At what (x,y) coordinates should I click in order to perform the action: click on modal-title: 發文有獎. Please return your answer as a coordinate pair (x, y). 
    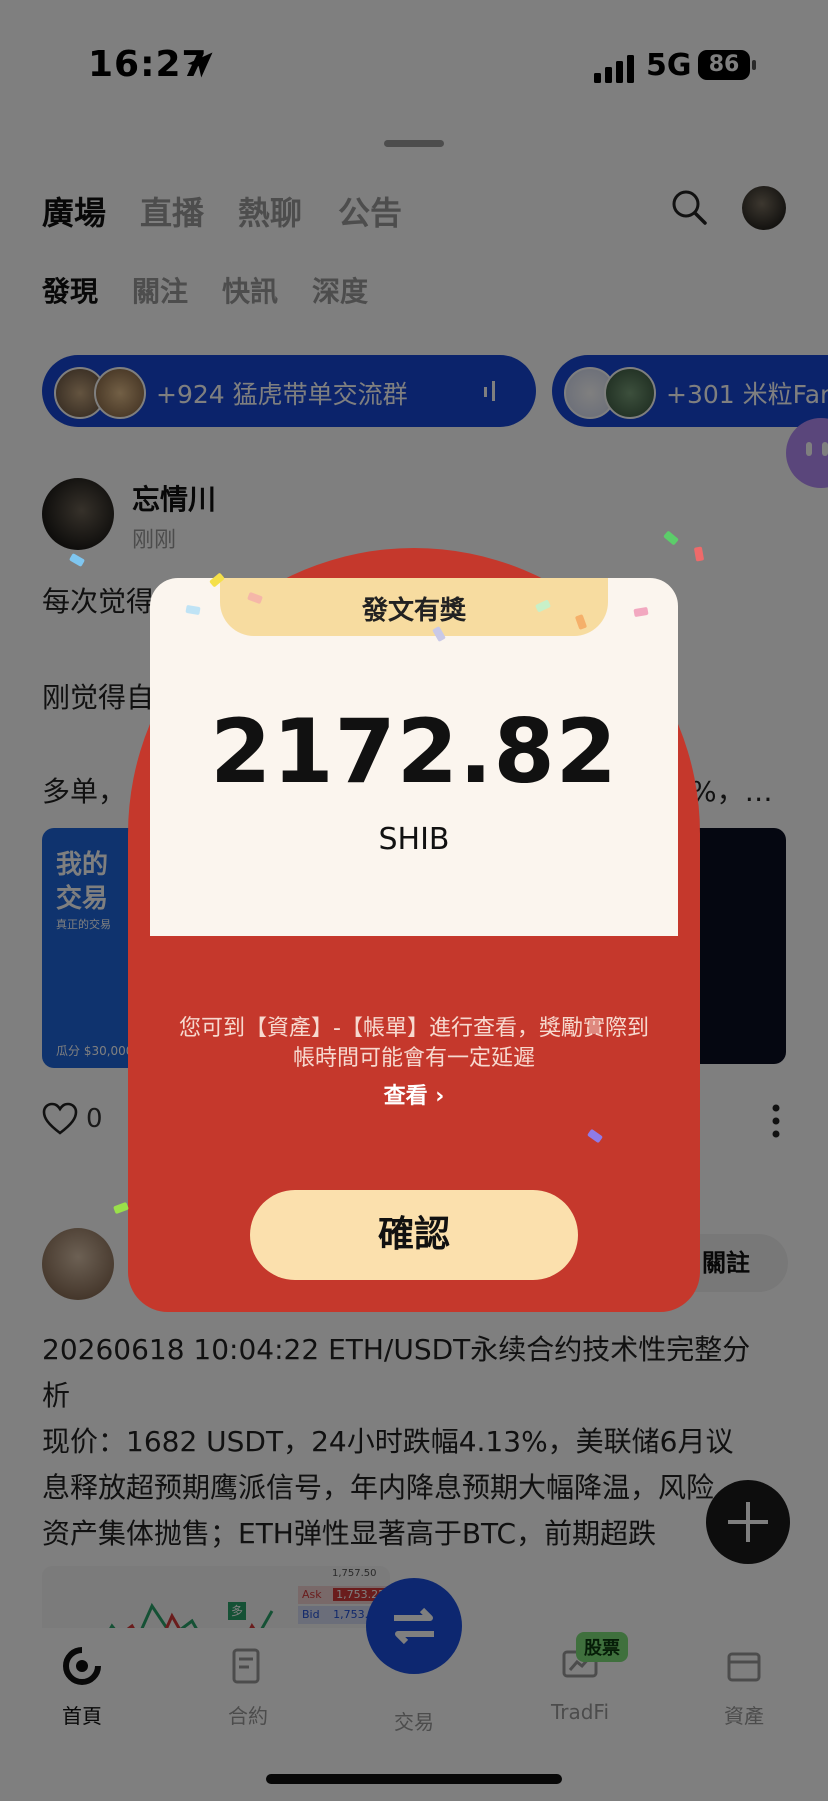
    Looking at the image, I should click on (413, 611).